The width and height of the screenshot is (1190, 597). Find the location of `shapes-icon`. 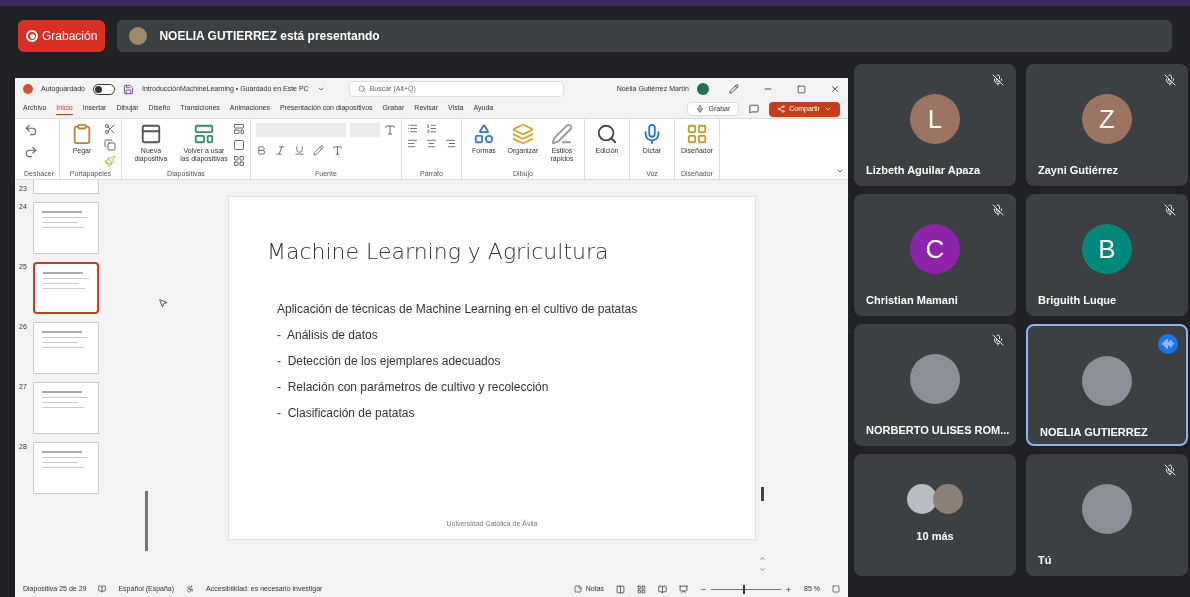

shapes-icon is located at coordinates (483, 134).